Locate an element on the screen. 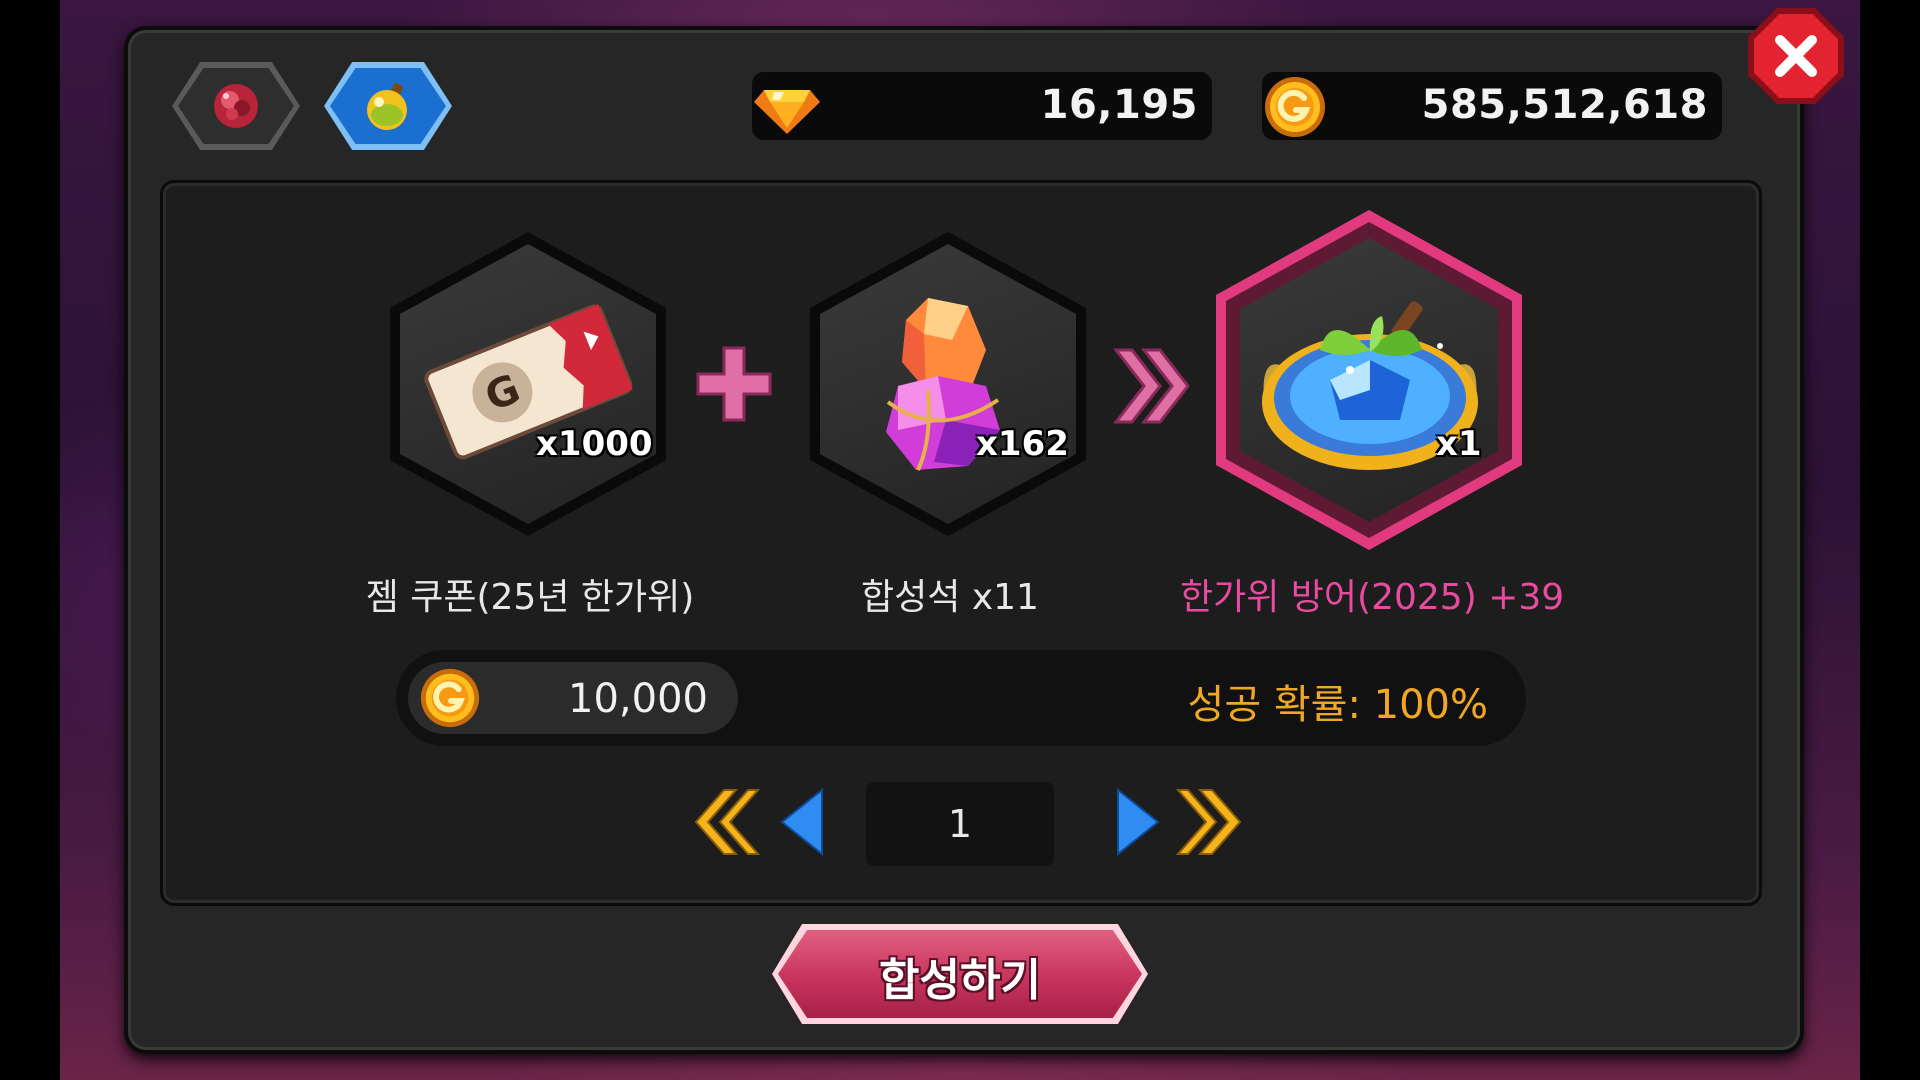 The height and width of the screenshot is (1080, 1920). result-quantity: x1 is located at coordinates (1459, 444).